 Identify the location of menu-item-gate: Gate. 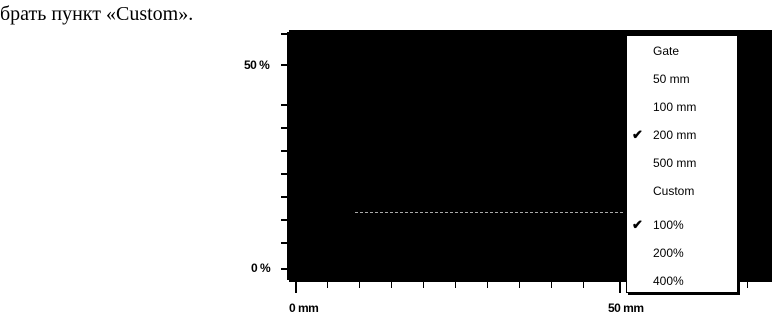
(682, 51).